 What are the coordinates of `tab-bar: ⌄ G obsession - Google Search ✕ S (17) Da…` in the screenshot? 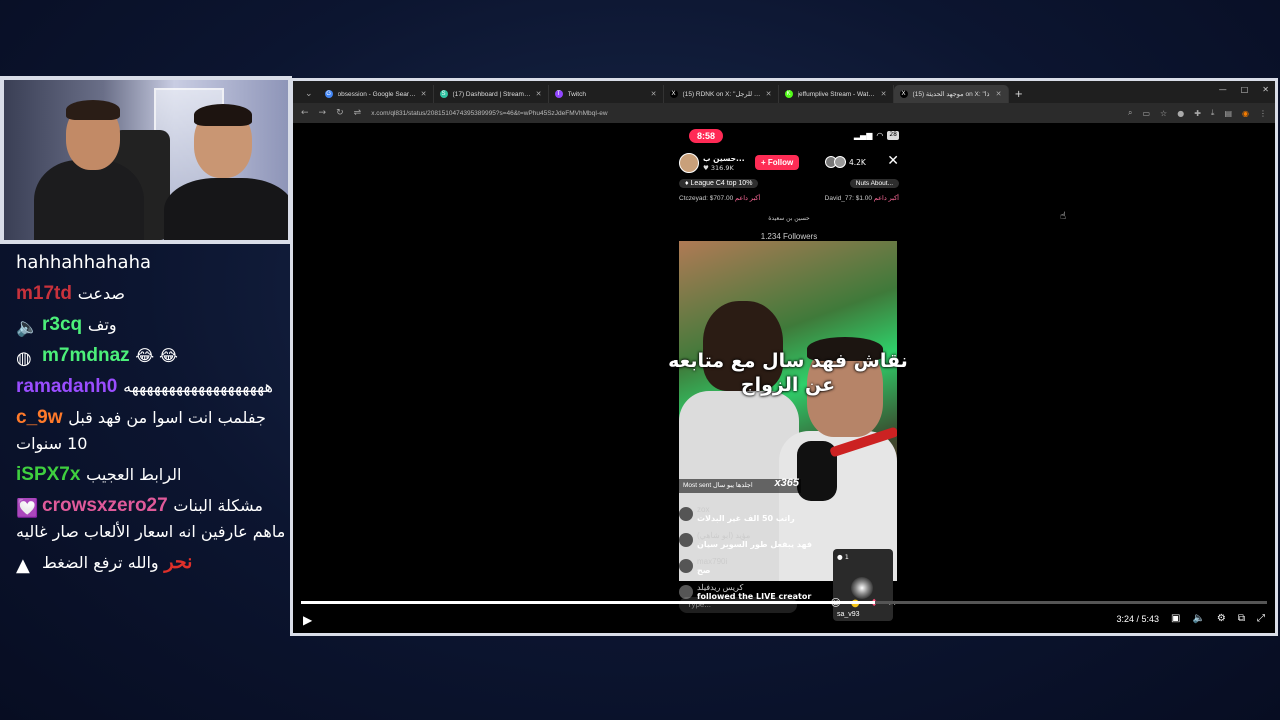 It's located at (784, 92).